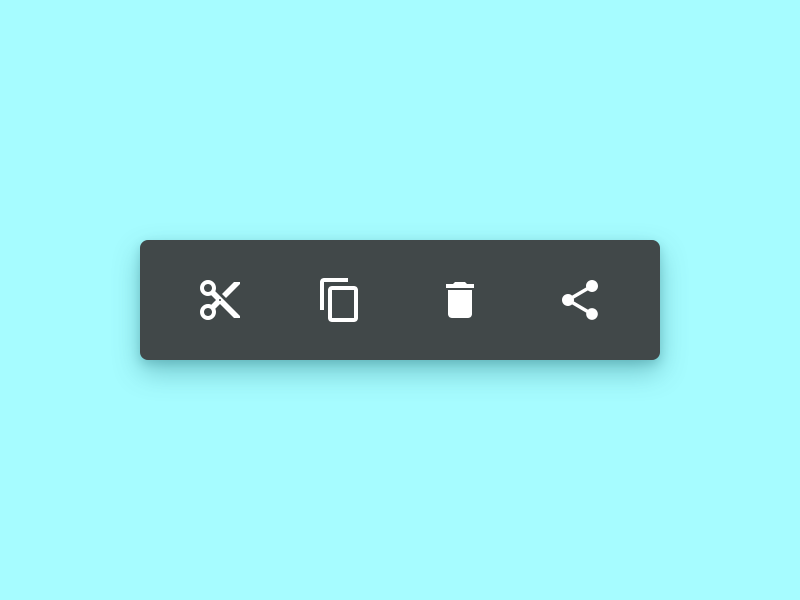 This screenshot has width=800, height=600. I want to click on scissors-icon, so click(220, 300).